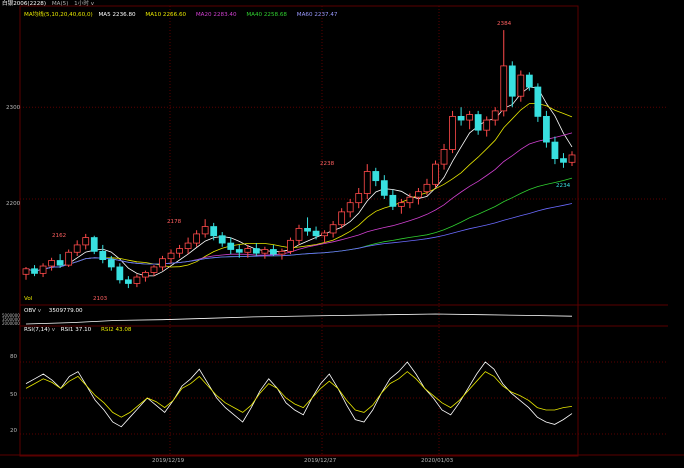 This screenshot has width=684, height=468. I want to click on obv-legend: OBV v 3509779.00, so click(53, 311).